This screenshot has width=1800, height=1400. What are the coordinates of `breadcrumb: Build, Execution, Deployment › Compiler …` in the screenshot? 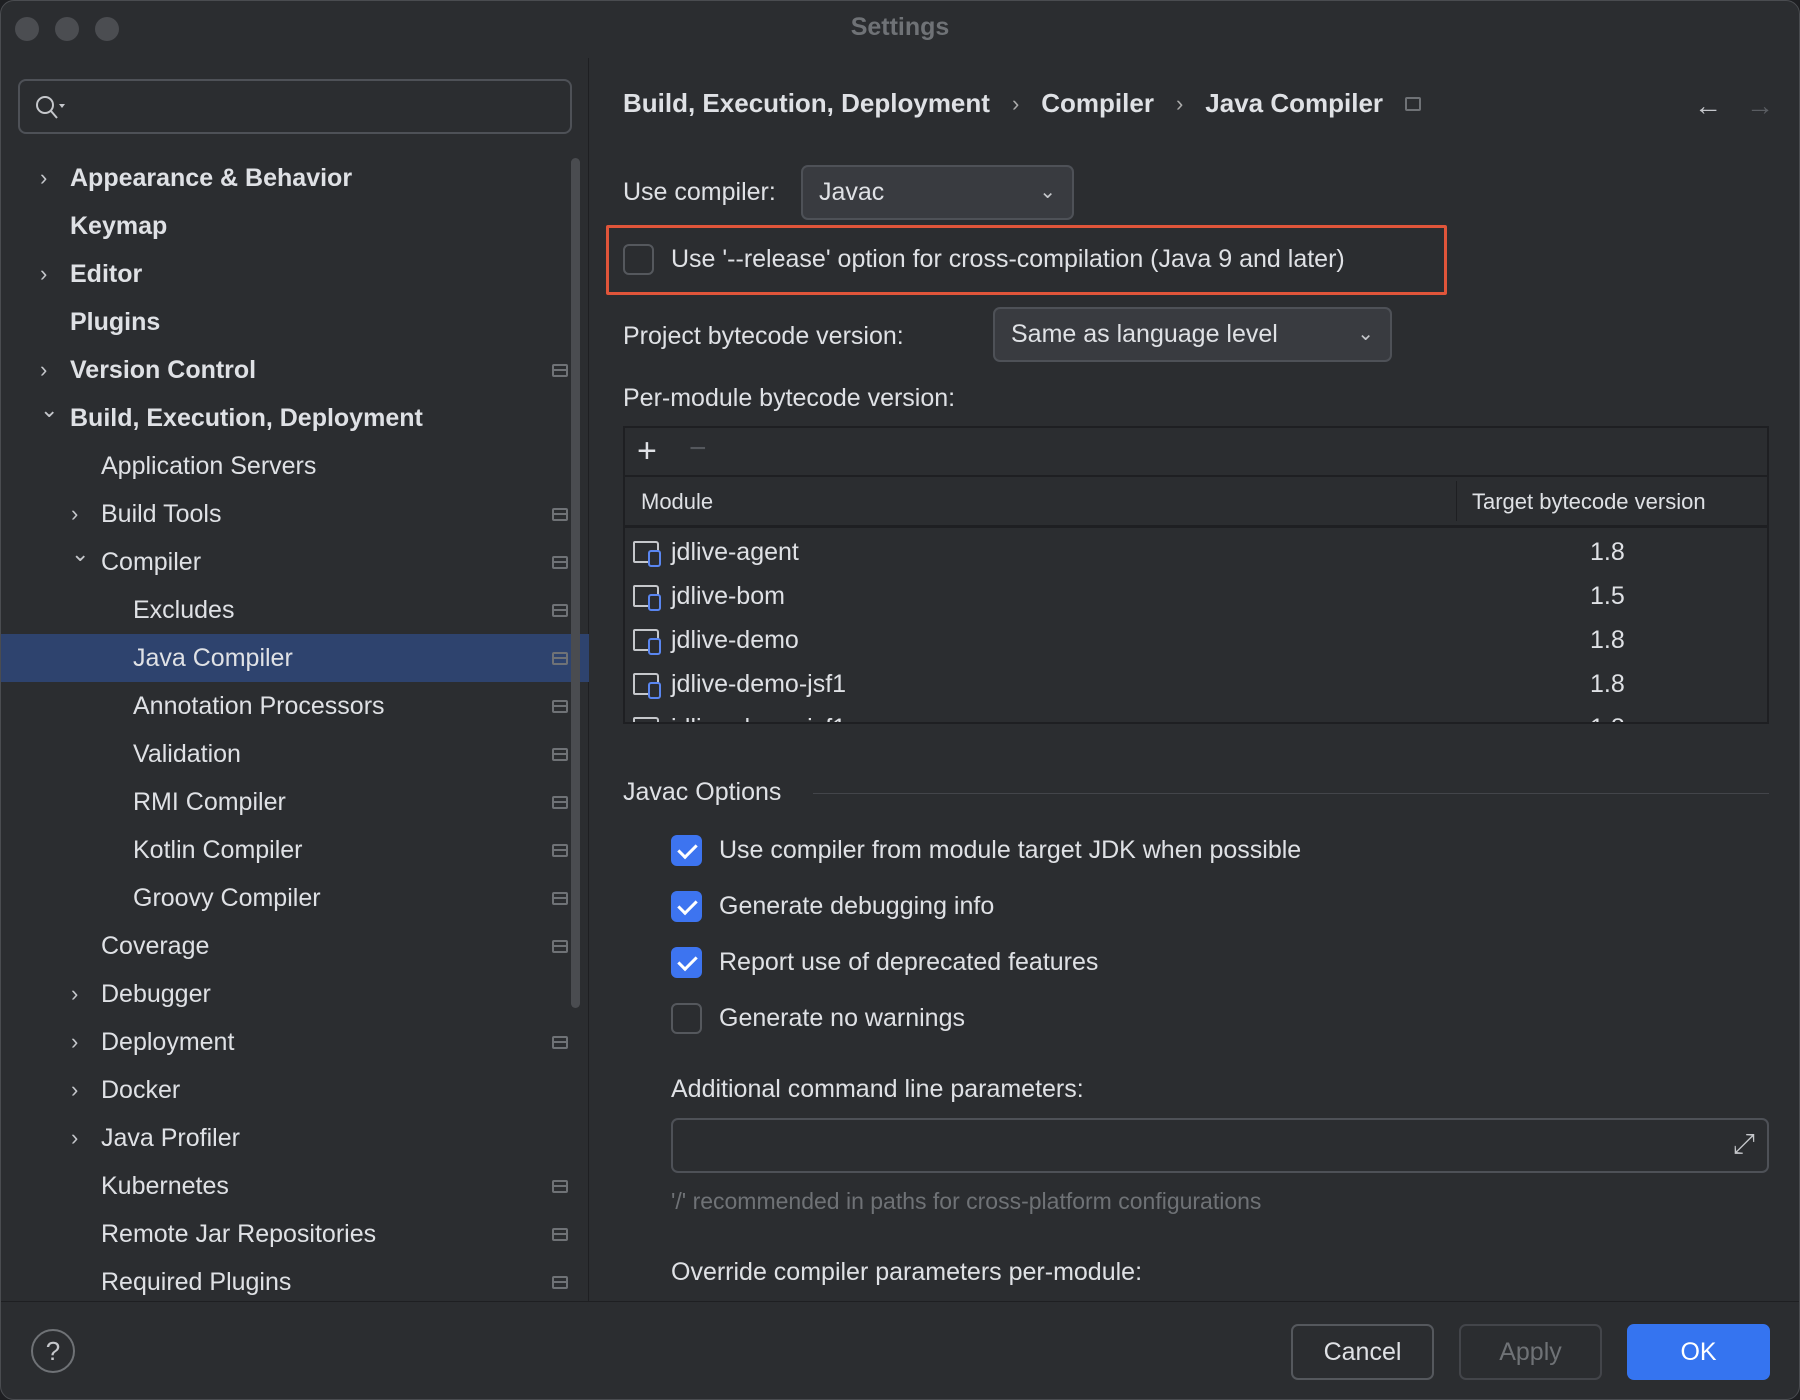 It's located at (1022, 103).